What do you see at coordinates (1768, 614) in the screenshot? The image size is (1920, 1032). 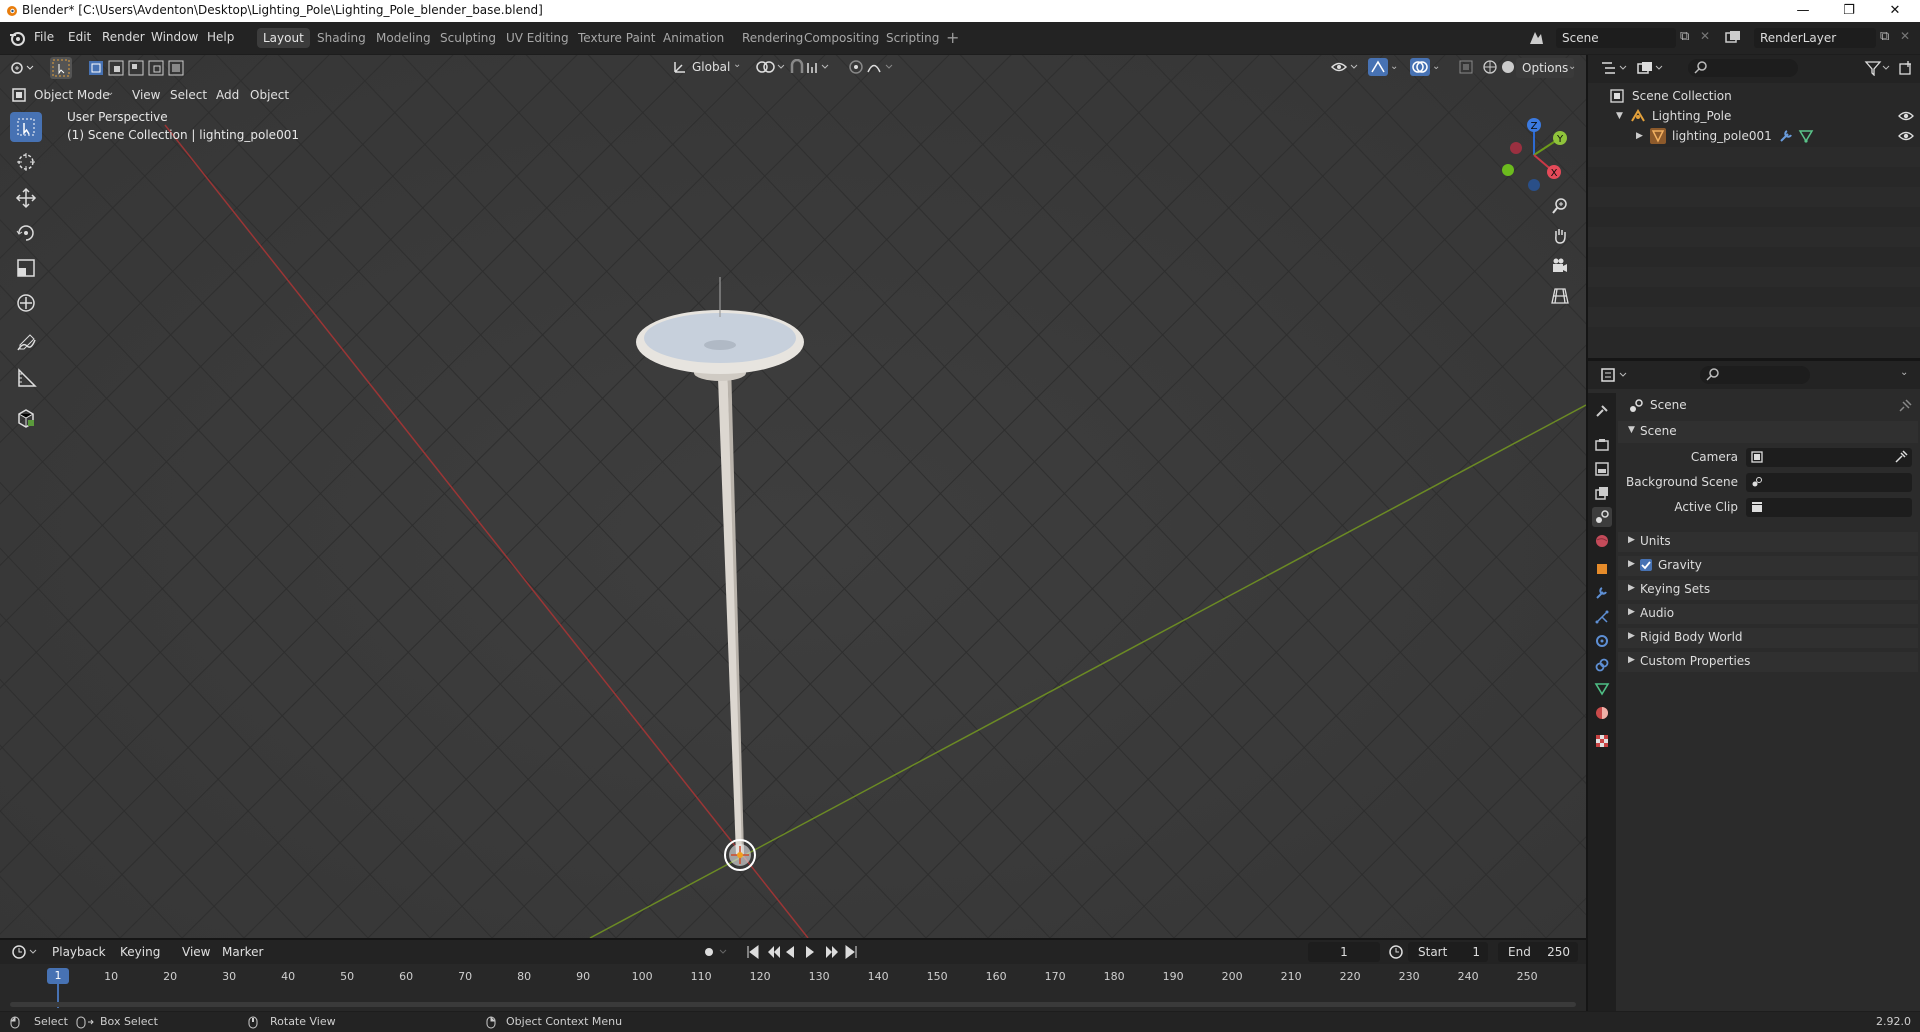 I see `audio-panel-header: ▶ Audio` at bounding box center [1768, 614].